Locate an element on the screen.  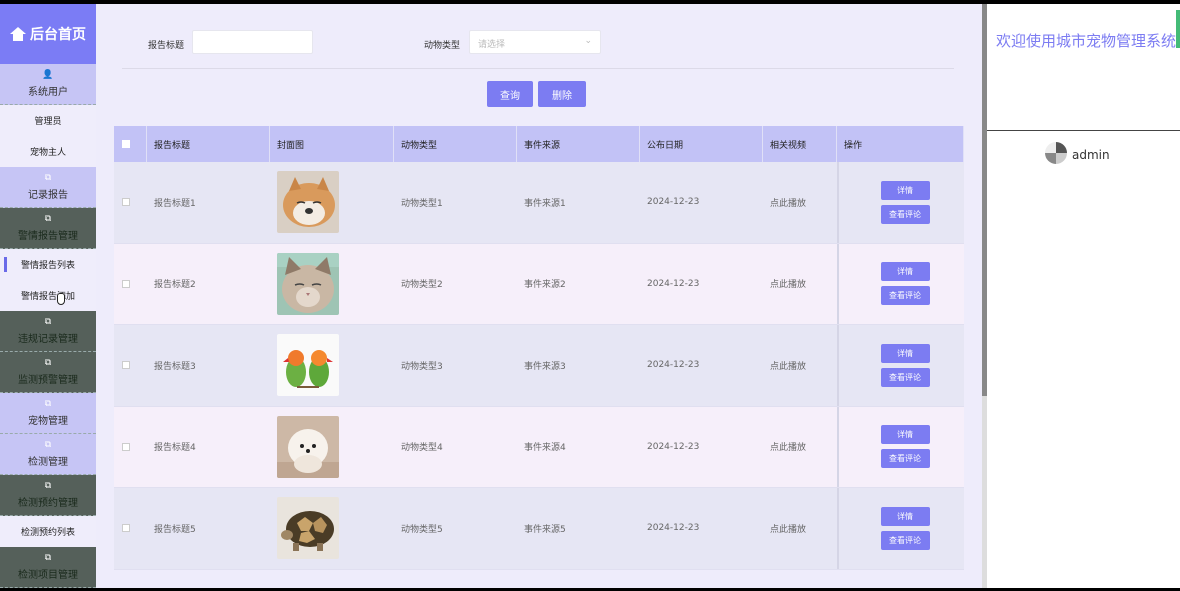
cell-source: 事件来源1 is located at coordinates (545, 203).